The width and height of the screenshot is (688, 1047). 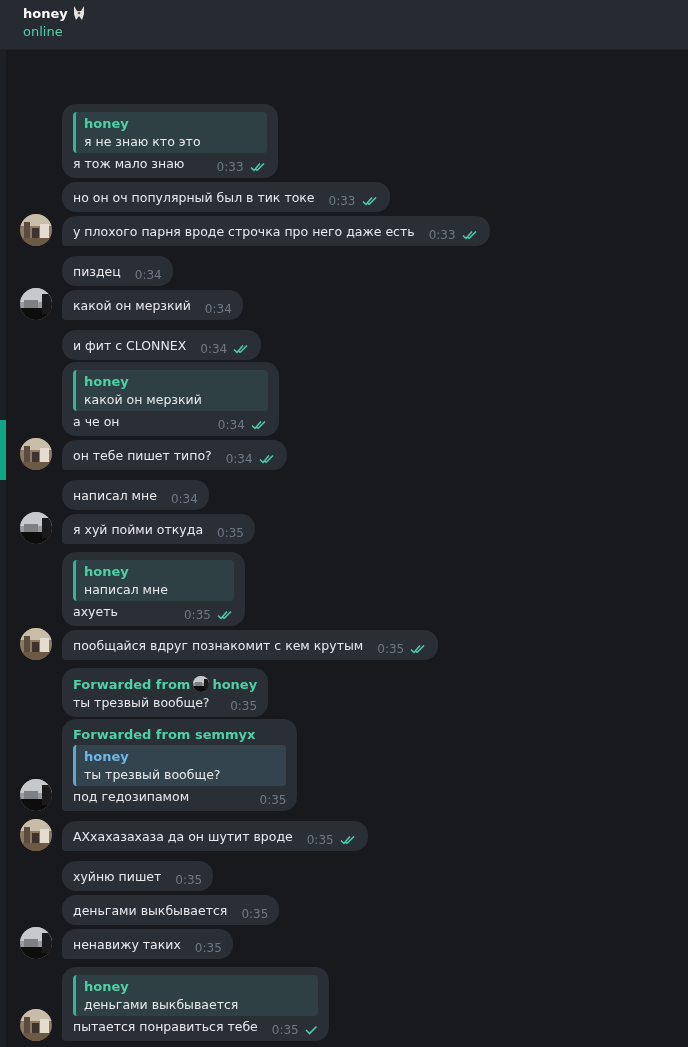 I want to click on message-text: ахуеть, so click(x=95, y=611).